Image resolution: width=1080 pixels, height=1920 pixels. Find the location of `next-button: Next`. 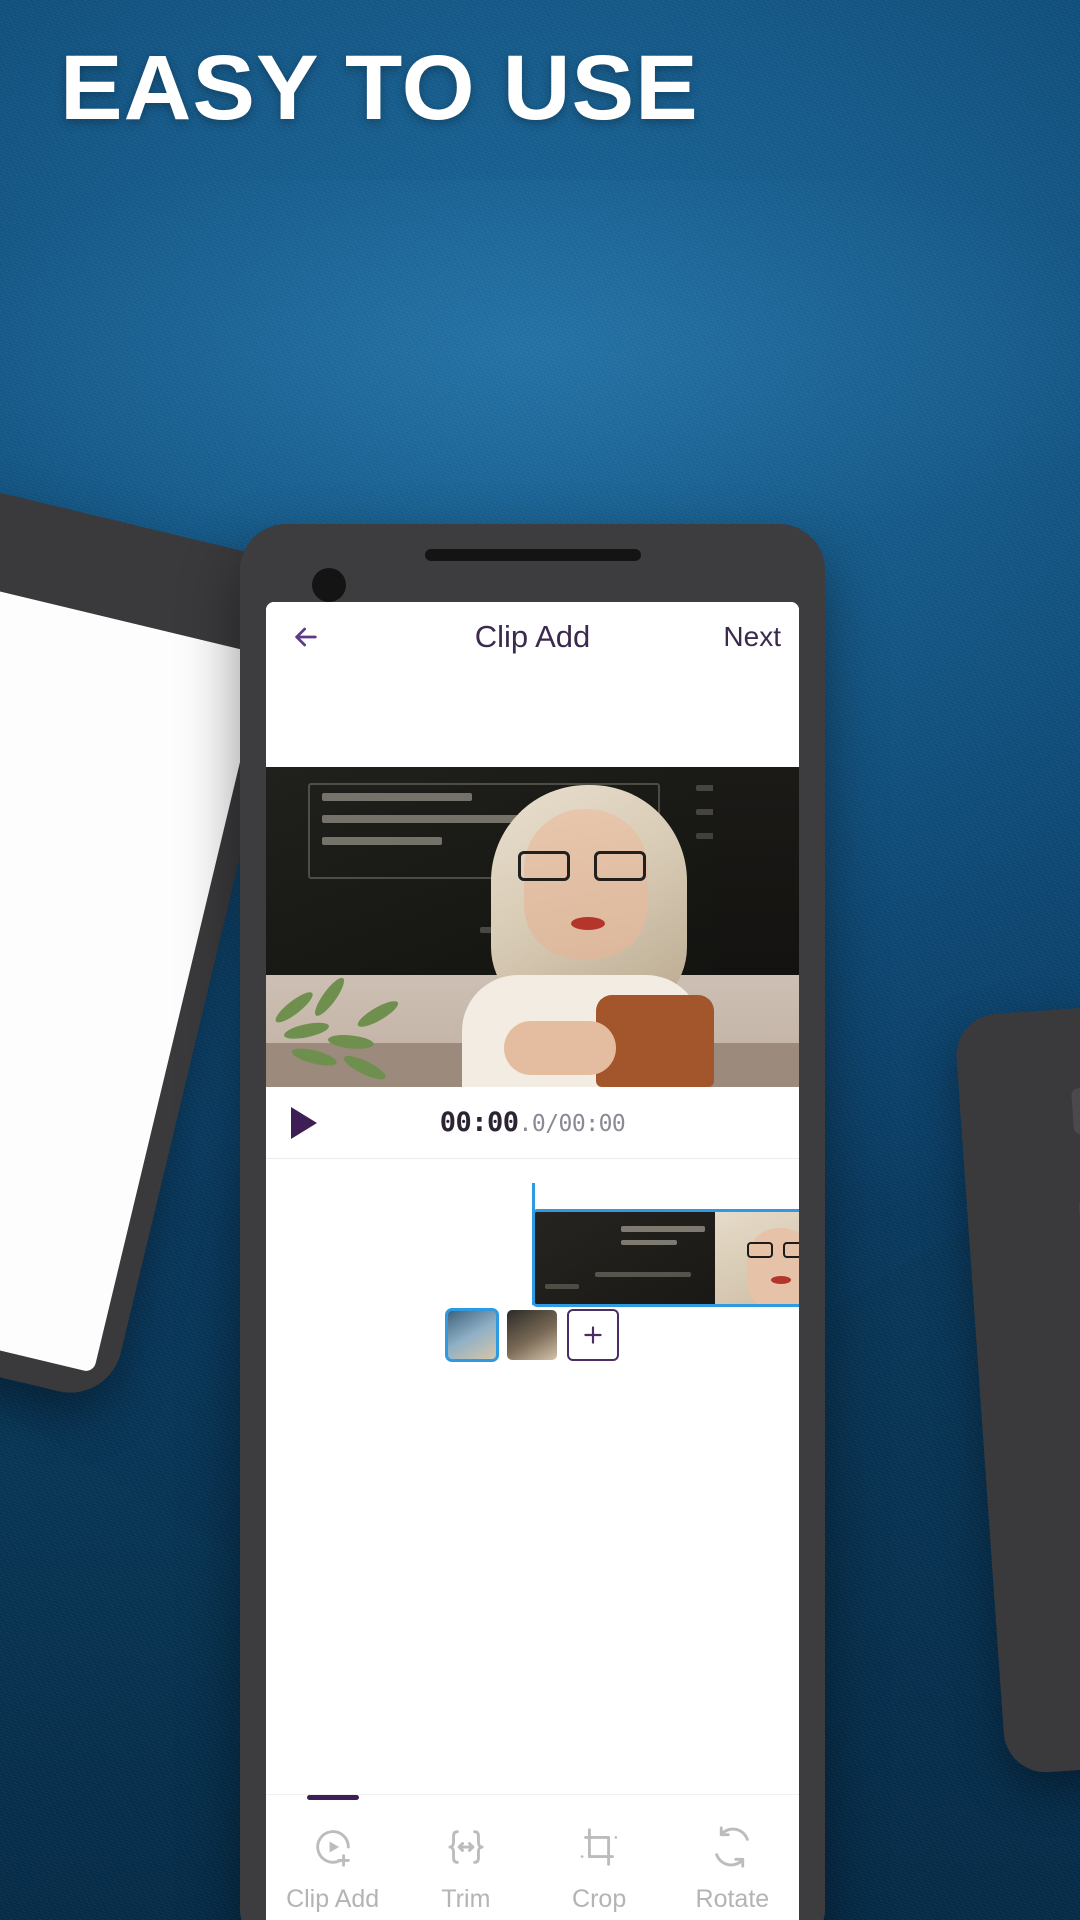

next-button: Next is located at coordinates (752, 637).